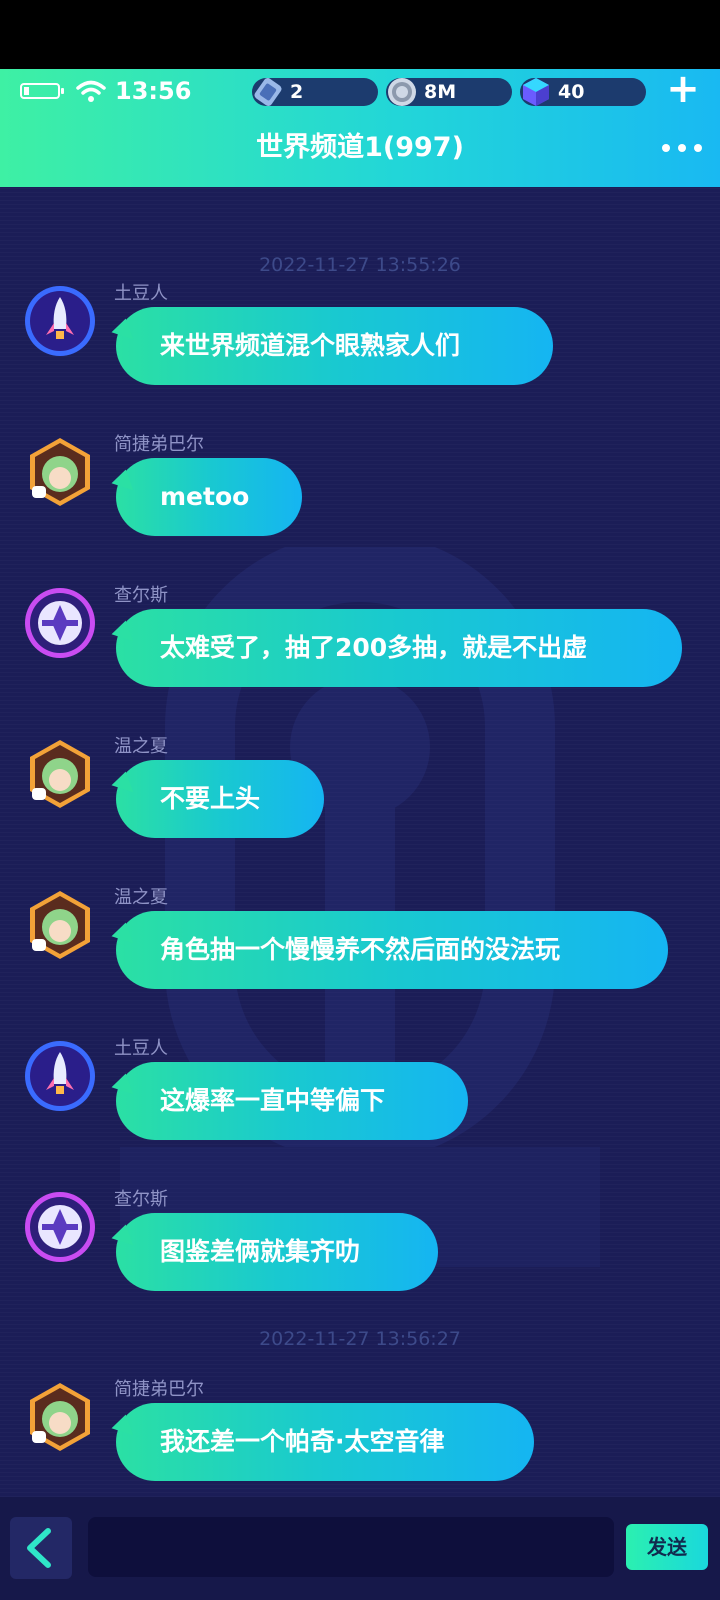  I want to click on ticket-icon, so click(268, 92).